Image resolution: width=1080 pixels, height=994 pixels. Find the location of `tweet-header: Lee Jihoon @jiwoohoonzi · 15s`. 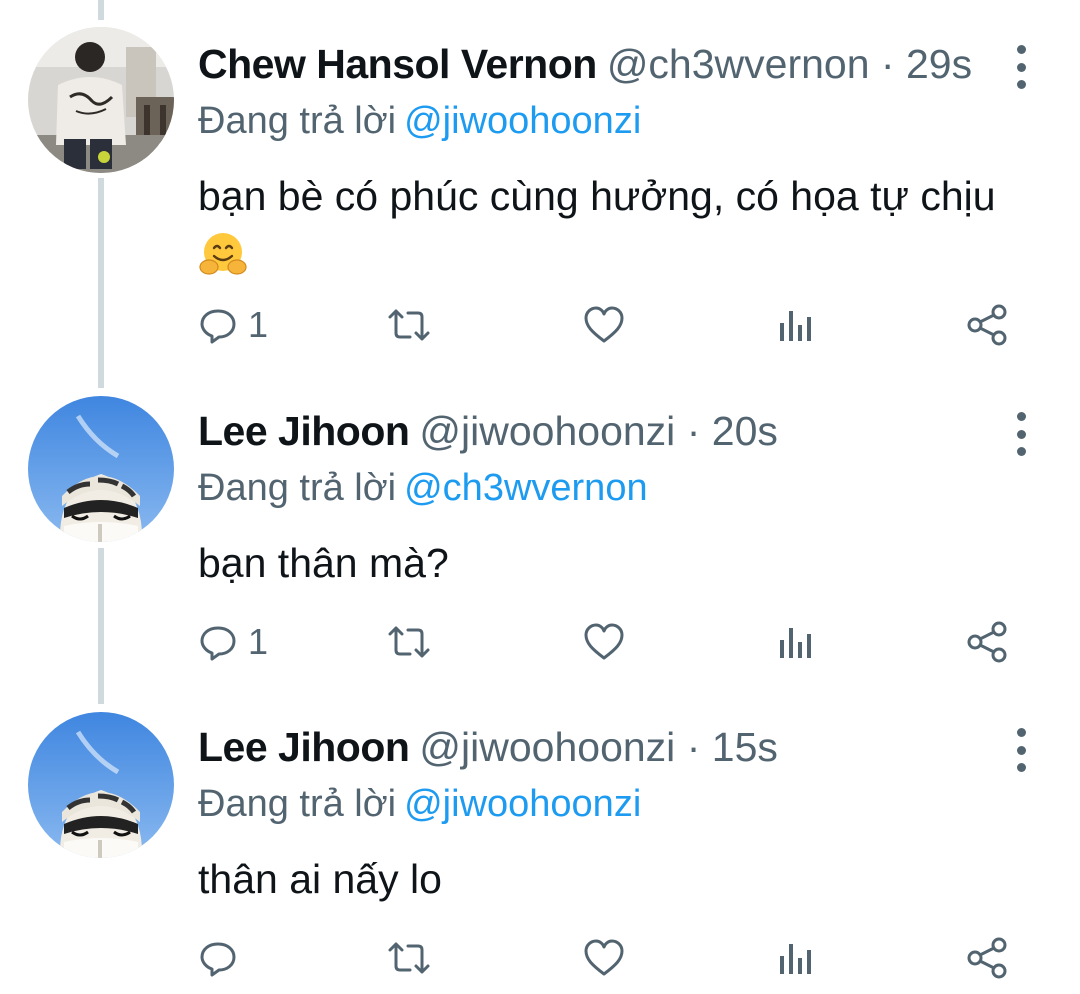

tweet-header: Lee Jihoon @jiwoohoonzi · 15s is located at coordinates (589, 747).